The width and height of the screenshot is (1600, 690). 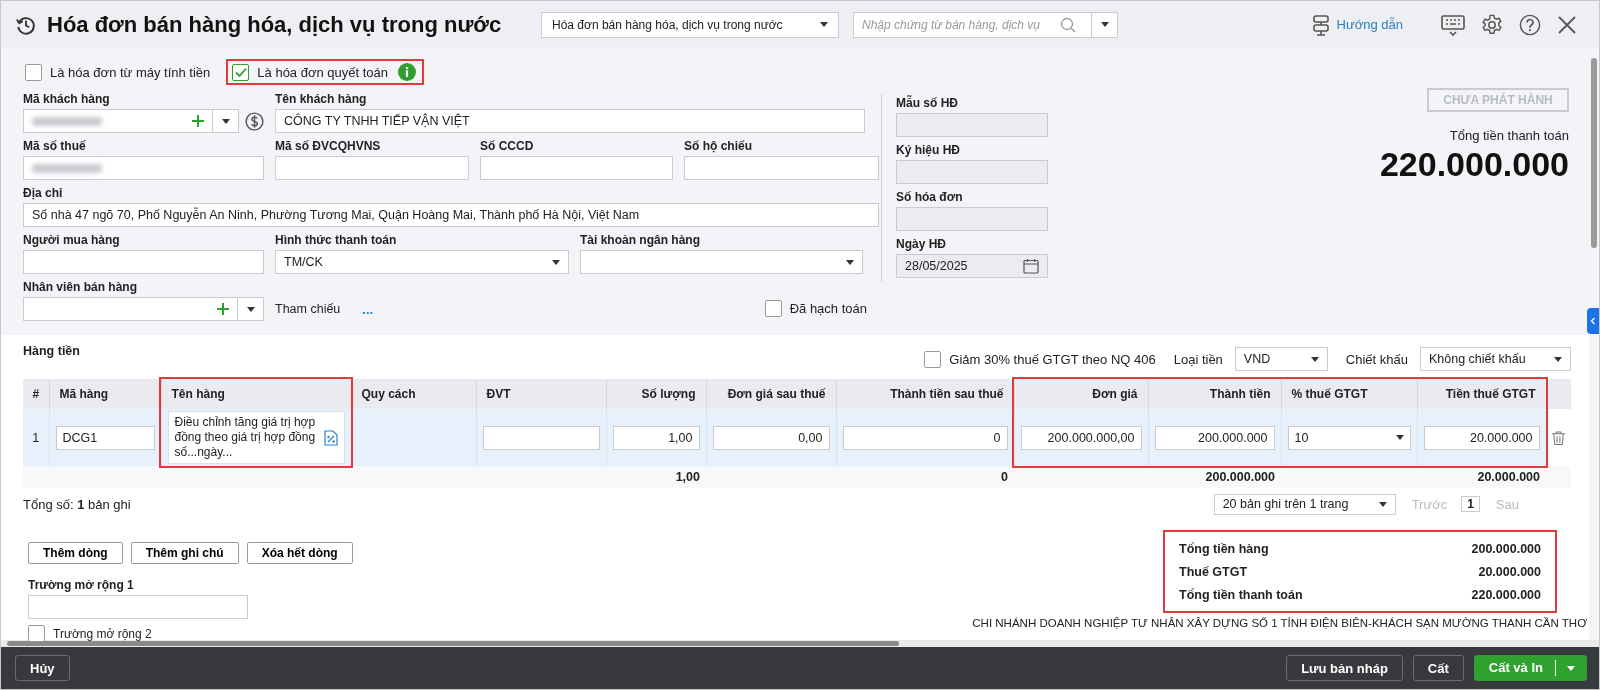 What do you see at coordinates (336, 240) in the screenshot?
I see `field-label: Hình thức thanh toán` at bounding box center [336, 240].